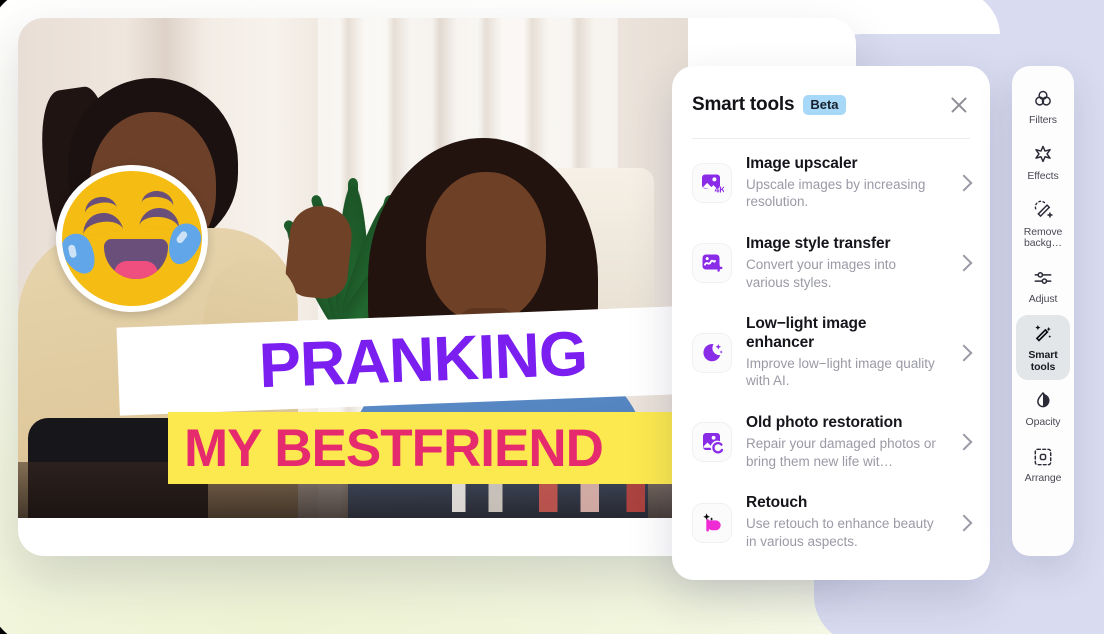  I want to click on image-style-transfer-icon, so click(712, 263).